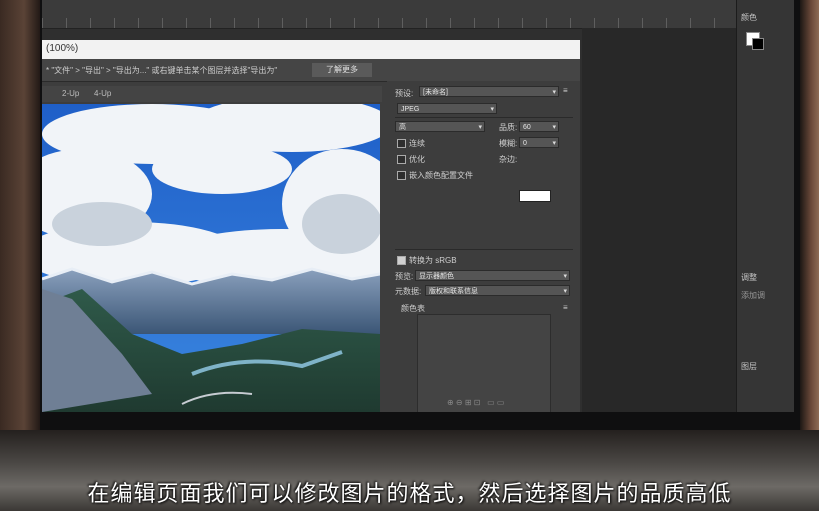  Describe the element at coordinates (489, 91) in the screenshot. I see `preset-dropdown: [未命名] ▾` at that location.